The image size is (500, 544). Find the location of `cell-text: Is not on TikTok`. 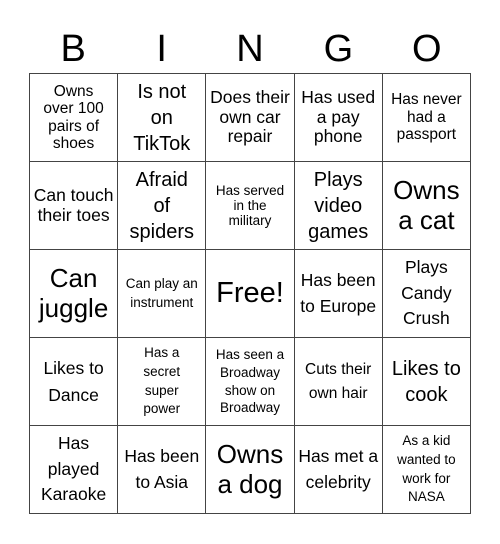

cell-text: Is not on TikTok is located at coordinates (162, 117).